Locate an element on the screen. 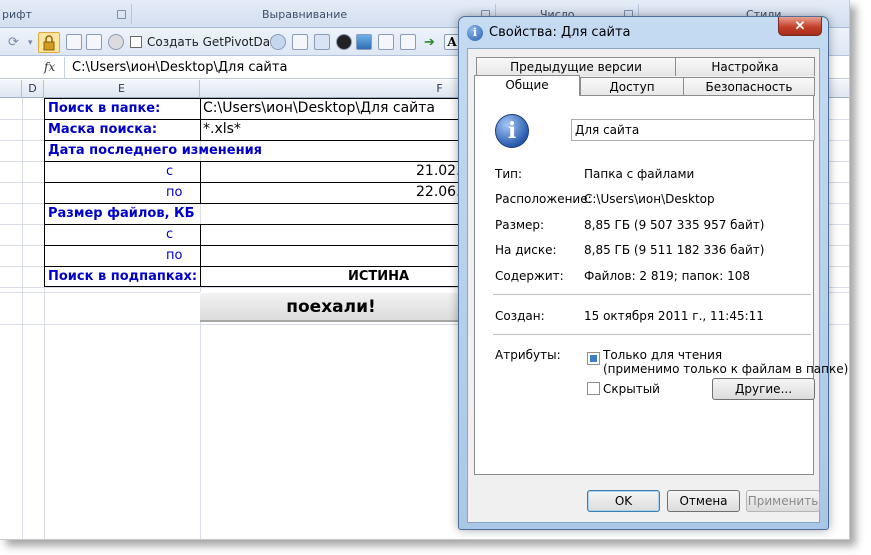  info-icon: i is located at coordinates (475, 33).